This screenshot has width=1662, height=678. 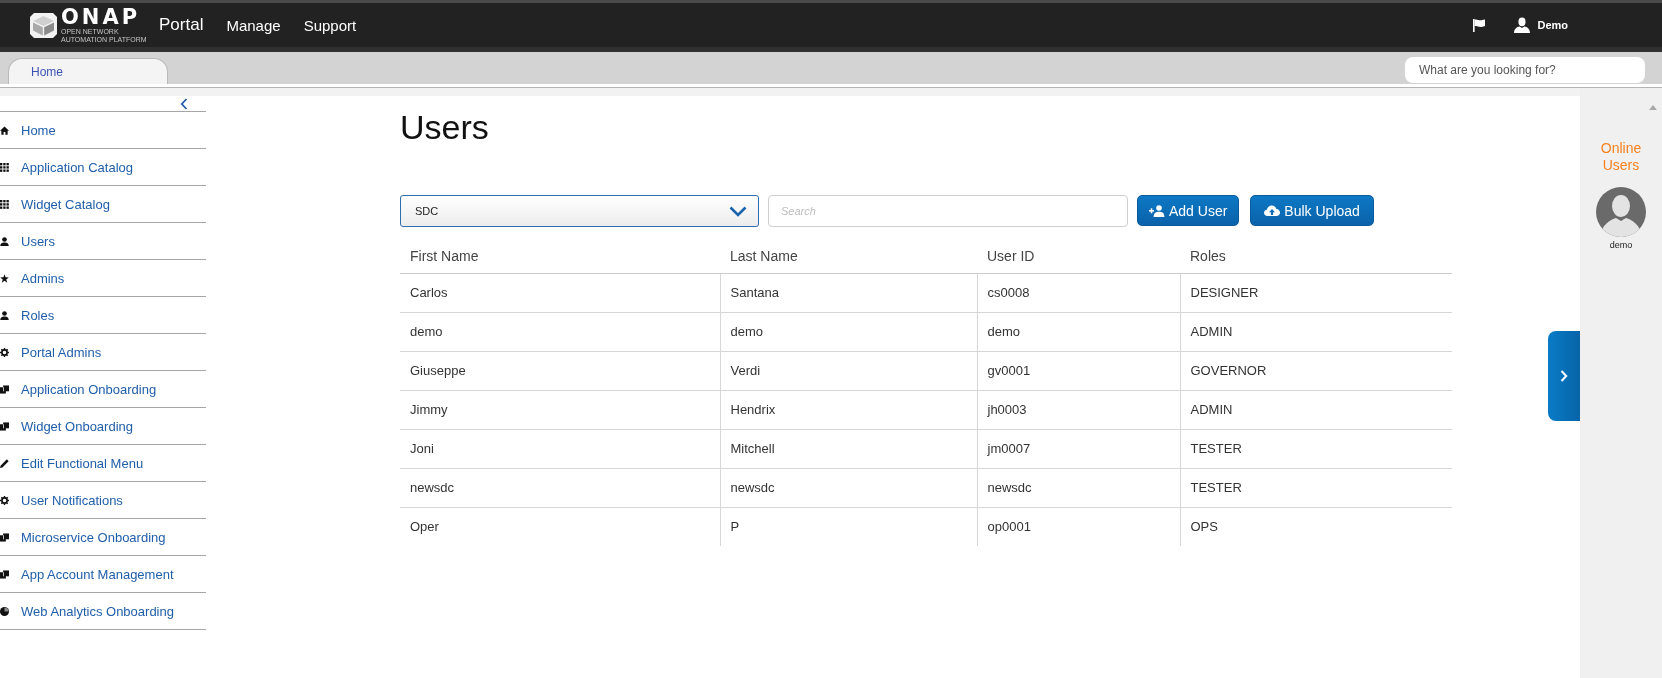 I want to click on cloud-upload-icon, so click(x=1272, y=210).